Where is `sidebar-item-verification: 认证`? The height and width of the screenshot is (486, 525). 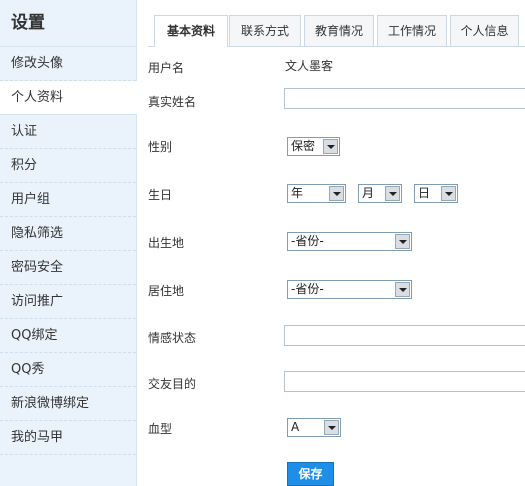 sidebar-item-verification: 认证 is located at coordinates (68, 132).